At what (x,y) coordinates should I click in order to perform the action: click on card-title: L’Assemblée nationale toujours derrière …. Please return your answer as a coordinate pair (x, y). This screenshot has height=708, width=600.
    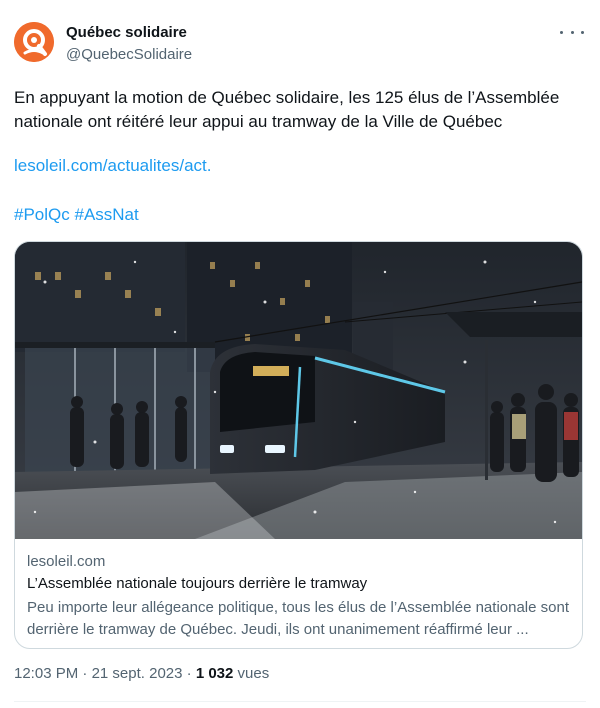
    Looking at the image, I should click on (197, 583).